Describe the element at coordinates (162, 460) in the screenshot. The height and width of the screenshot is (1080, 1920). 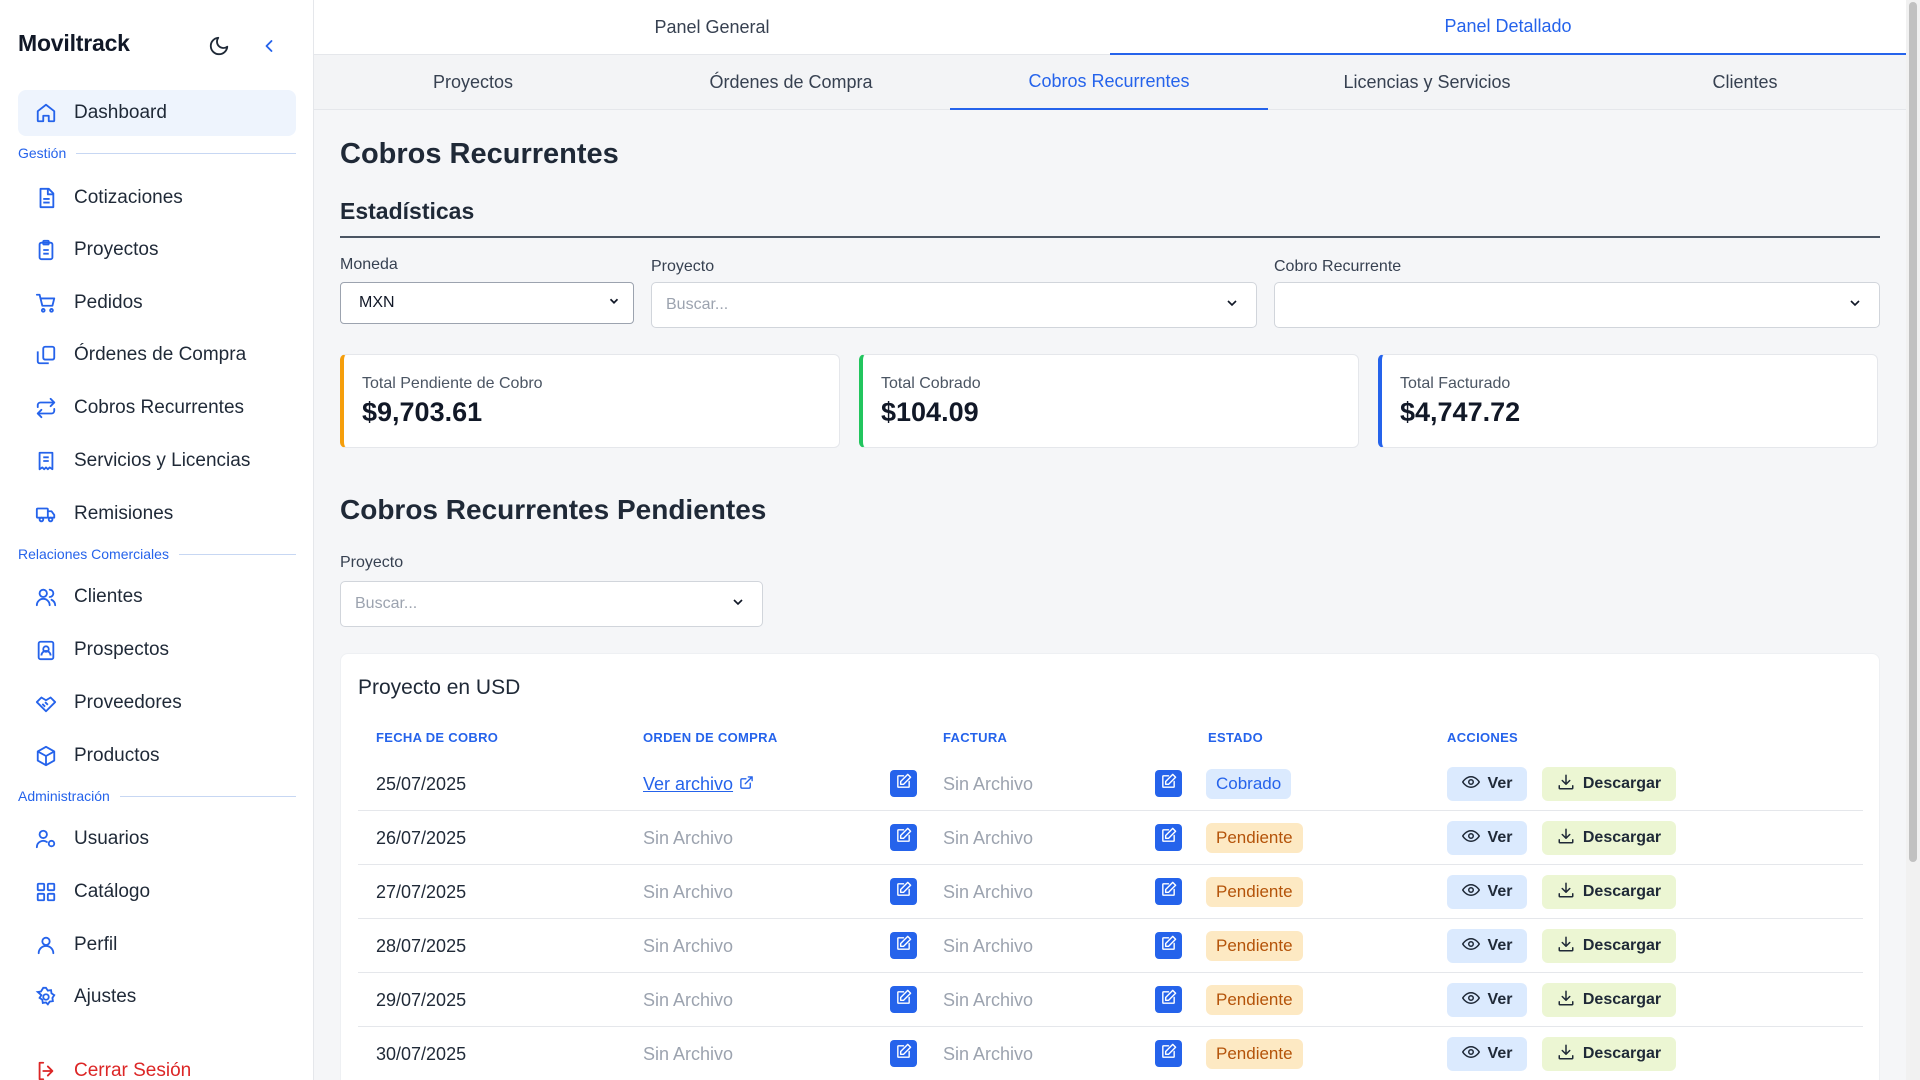
I see `sidebar-item-label: Servicios y Licencias` at that location.